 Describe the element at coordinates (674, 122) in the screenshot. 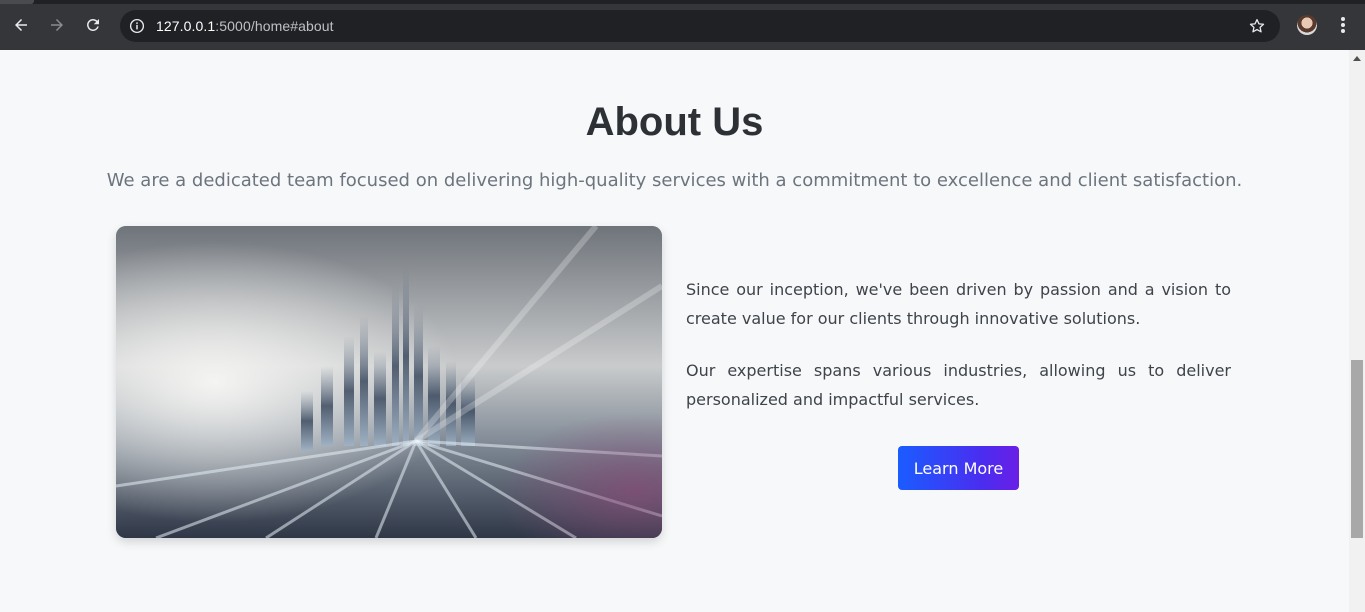

I see `page-title: About Us` at that location.